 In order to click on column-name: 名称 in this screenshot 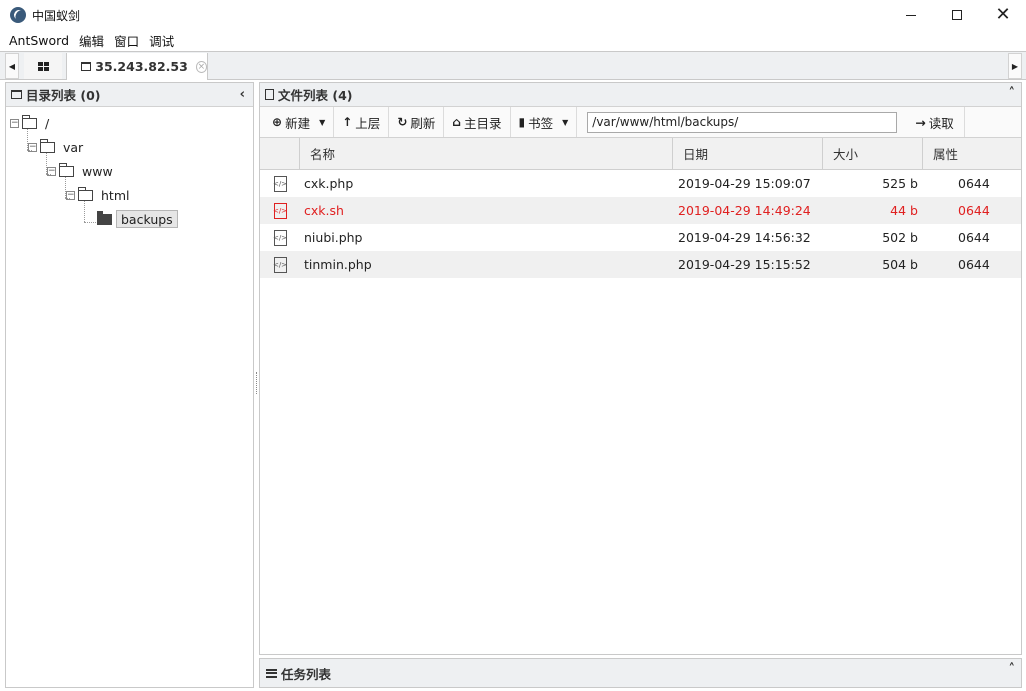, I will do `click(486, 153)`.